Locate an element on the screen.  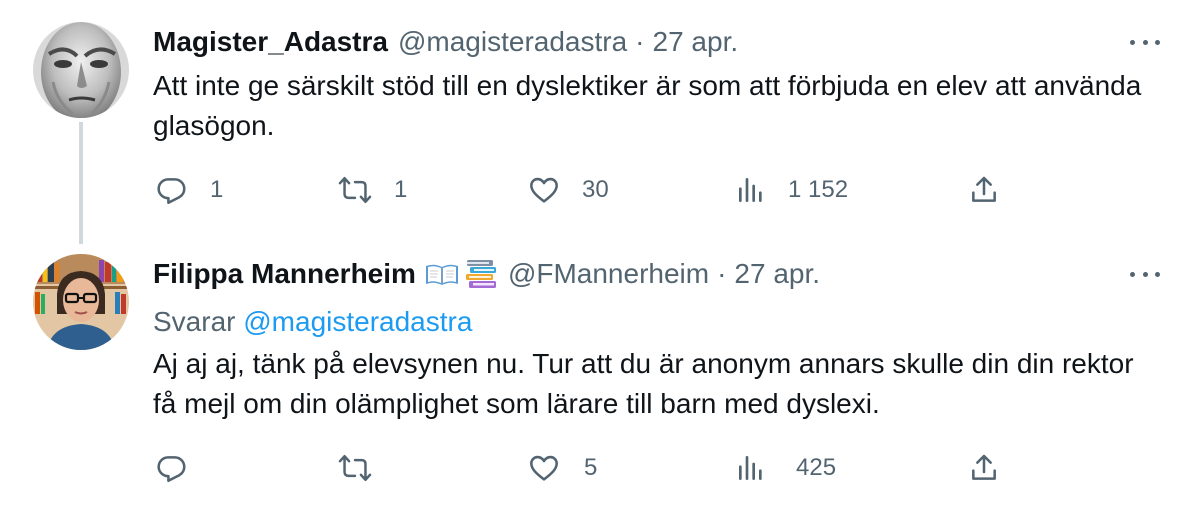
books-emoji is located at coordinates (480, 274).